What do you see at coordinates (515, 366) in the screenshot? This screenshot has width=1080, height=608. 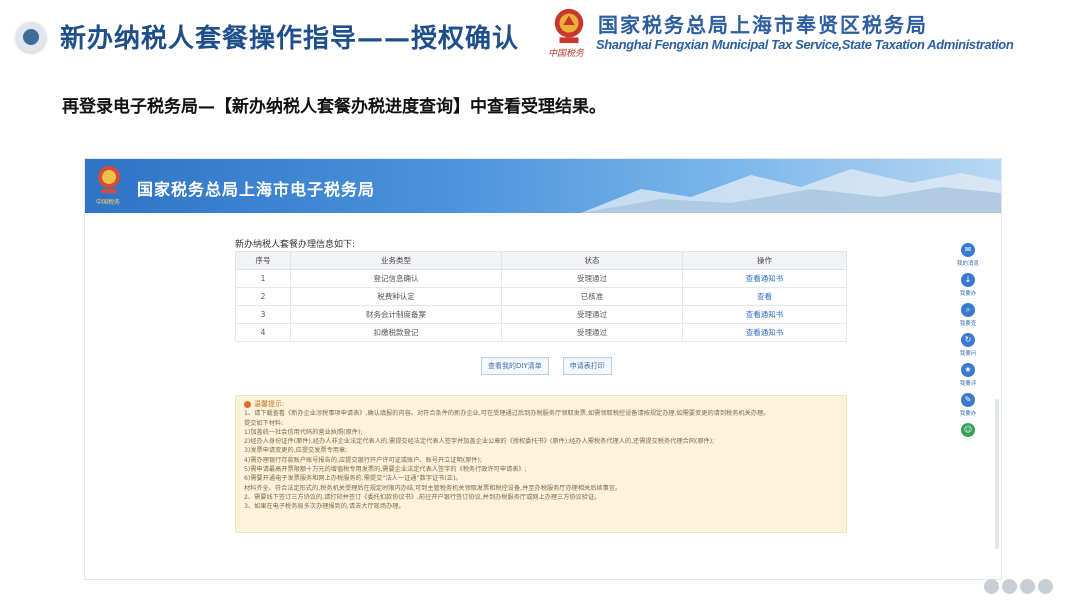 I see `view-info-button: 查看我的DIY清单` at bounding box center [515, 366].